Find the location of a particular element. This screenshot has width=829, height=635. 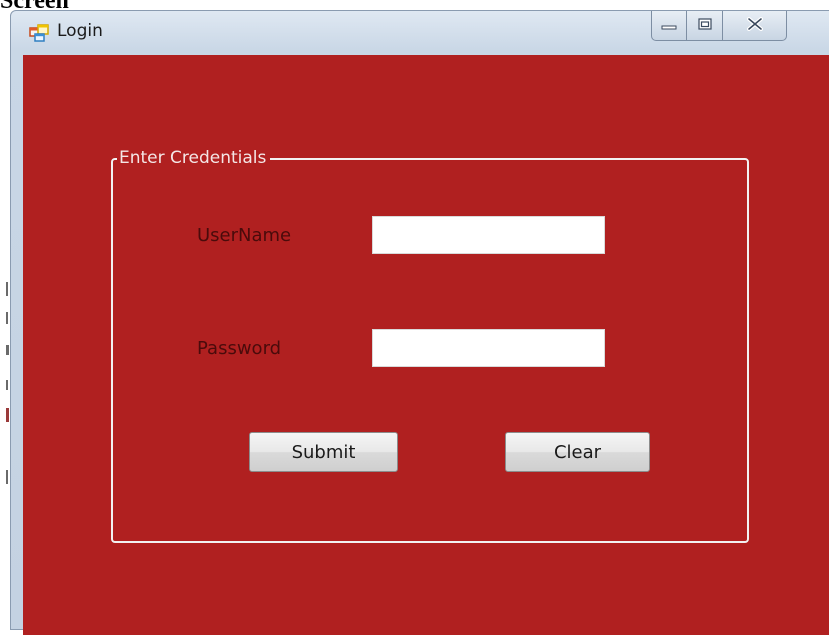

minimize-button is located at coordinates (669, 26).